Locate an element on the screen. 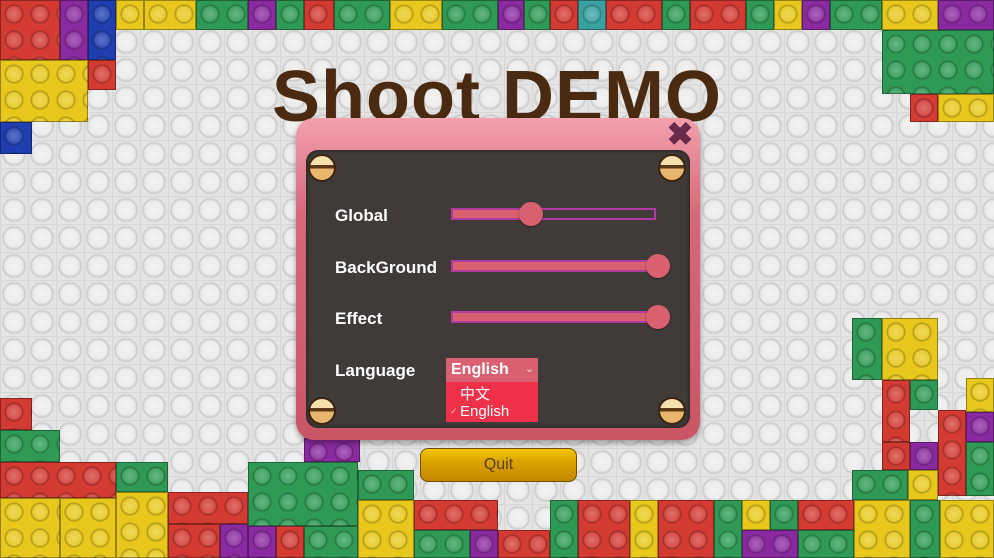 Image resolution: width=994 pixels, height=558 pixels. language-options-list: 中文 ✓ English is located at coordinates (492, 402).